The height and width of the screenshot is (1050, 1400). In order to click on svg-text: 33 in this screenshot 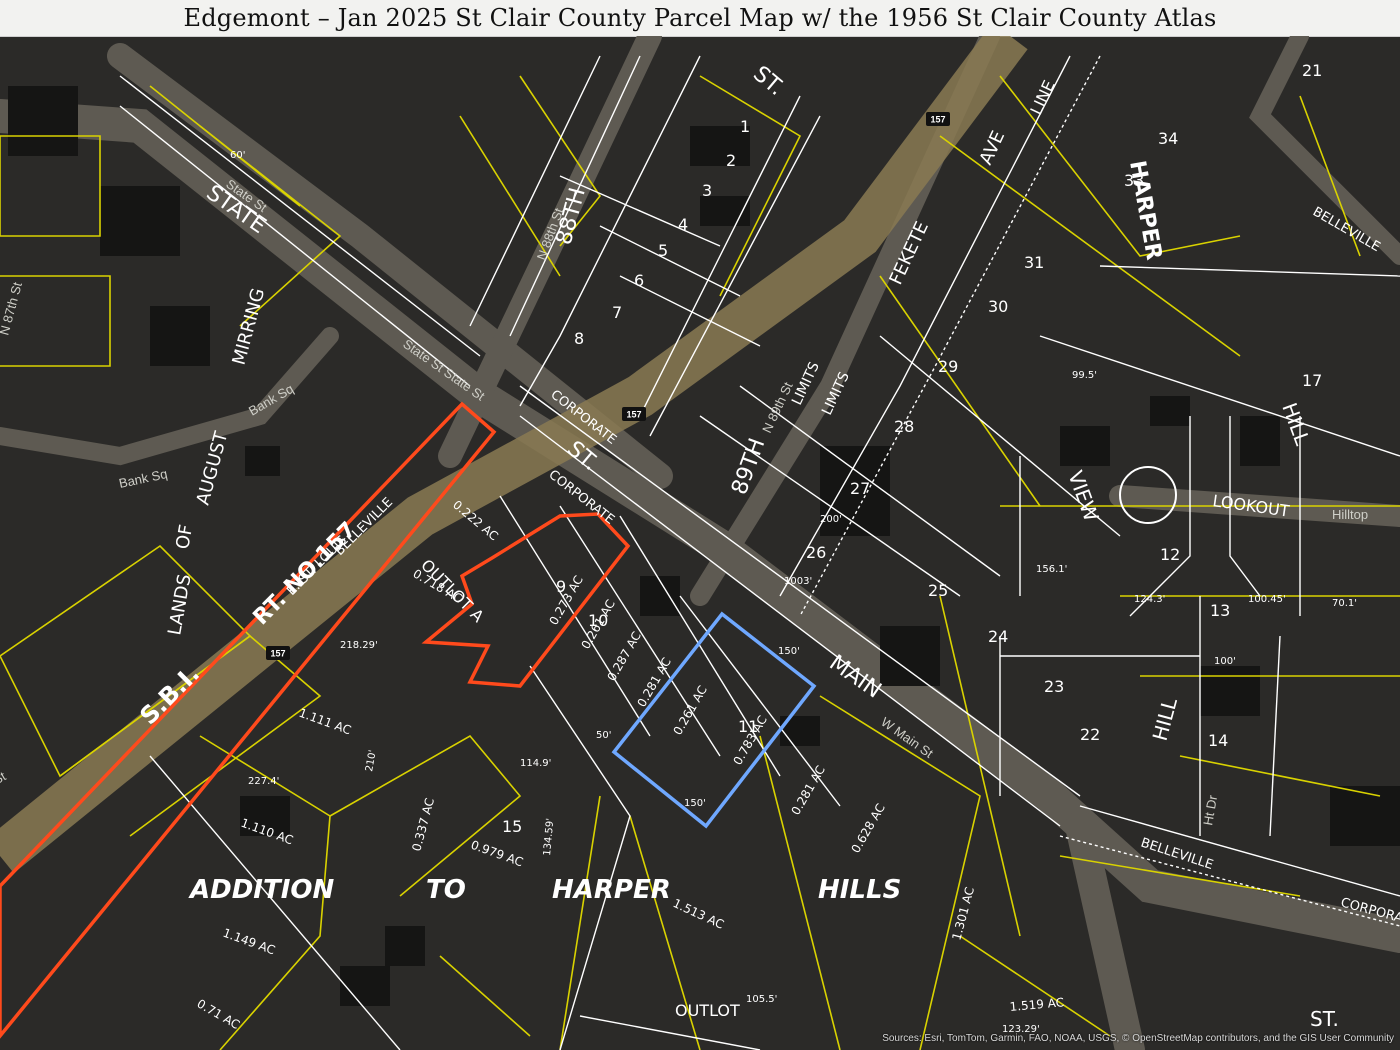, I will do `click(1134, 180)`.